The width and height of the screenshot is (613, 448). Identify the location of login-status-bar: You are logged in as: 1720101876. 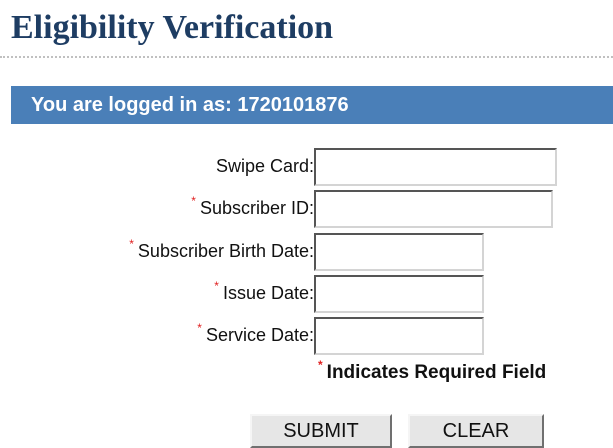
(312, 105).